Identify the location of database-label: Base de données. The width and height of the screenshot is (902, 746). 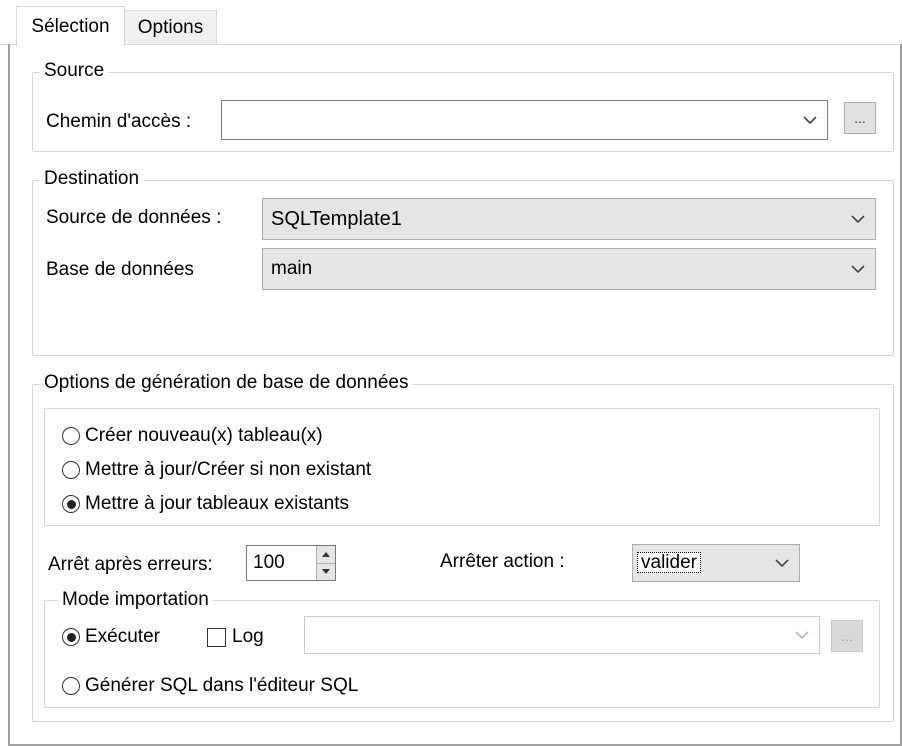
(120, 269).